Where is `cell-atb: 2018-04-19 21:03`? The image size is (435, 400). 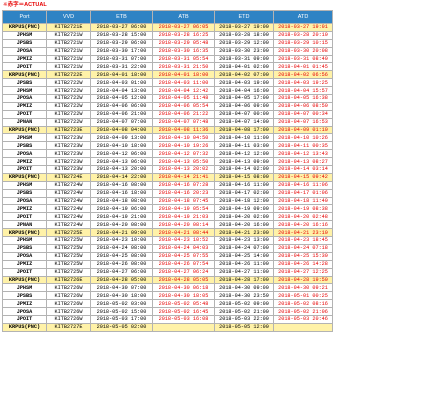
cell-atb: 2018-04-19 21:03 is located at coordinates (183, 217).